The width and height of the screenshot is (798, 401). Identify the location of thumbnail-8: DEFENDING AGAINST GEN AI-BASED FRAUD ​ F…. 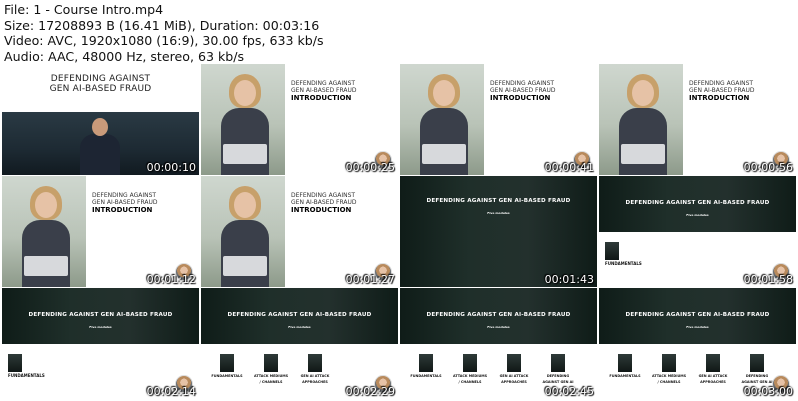
(697, 231).